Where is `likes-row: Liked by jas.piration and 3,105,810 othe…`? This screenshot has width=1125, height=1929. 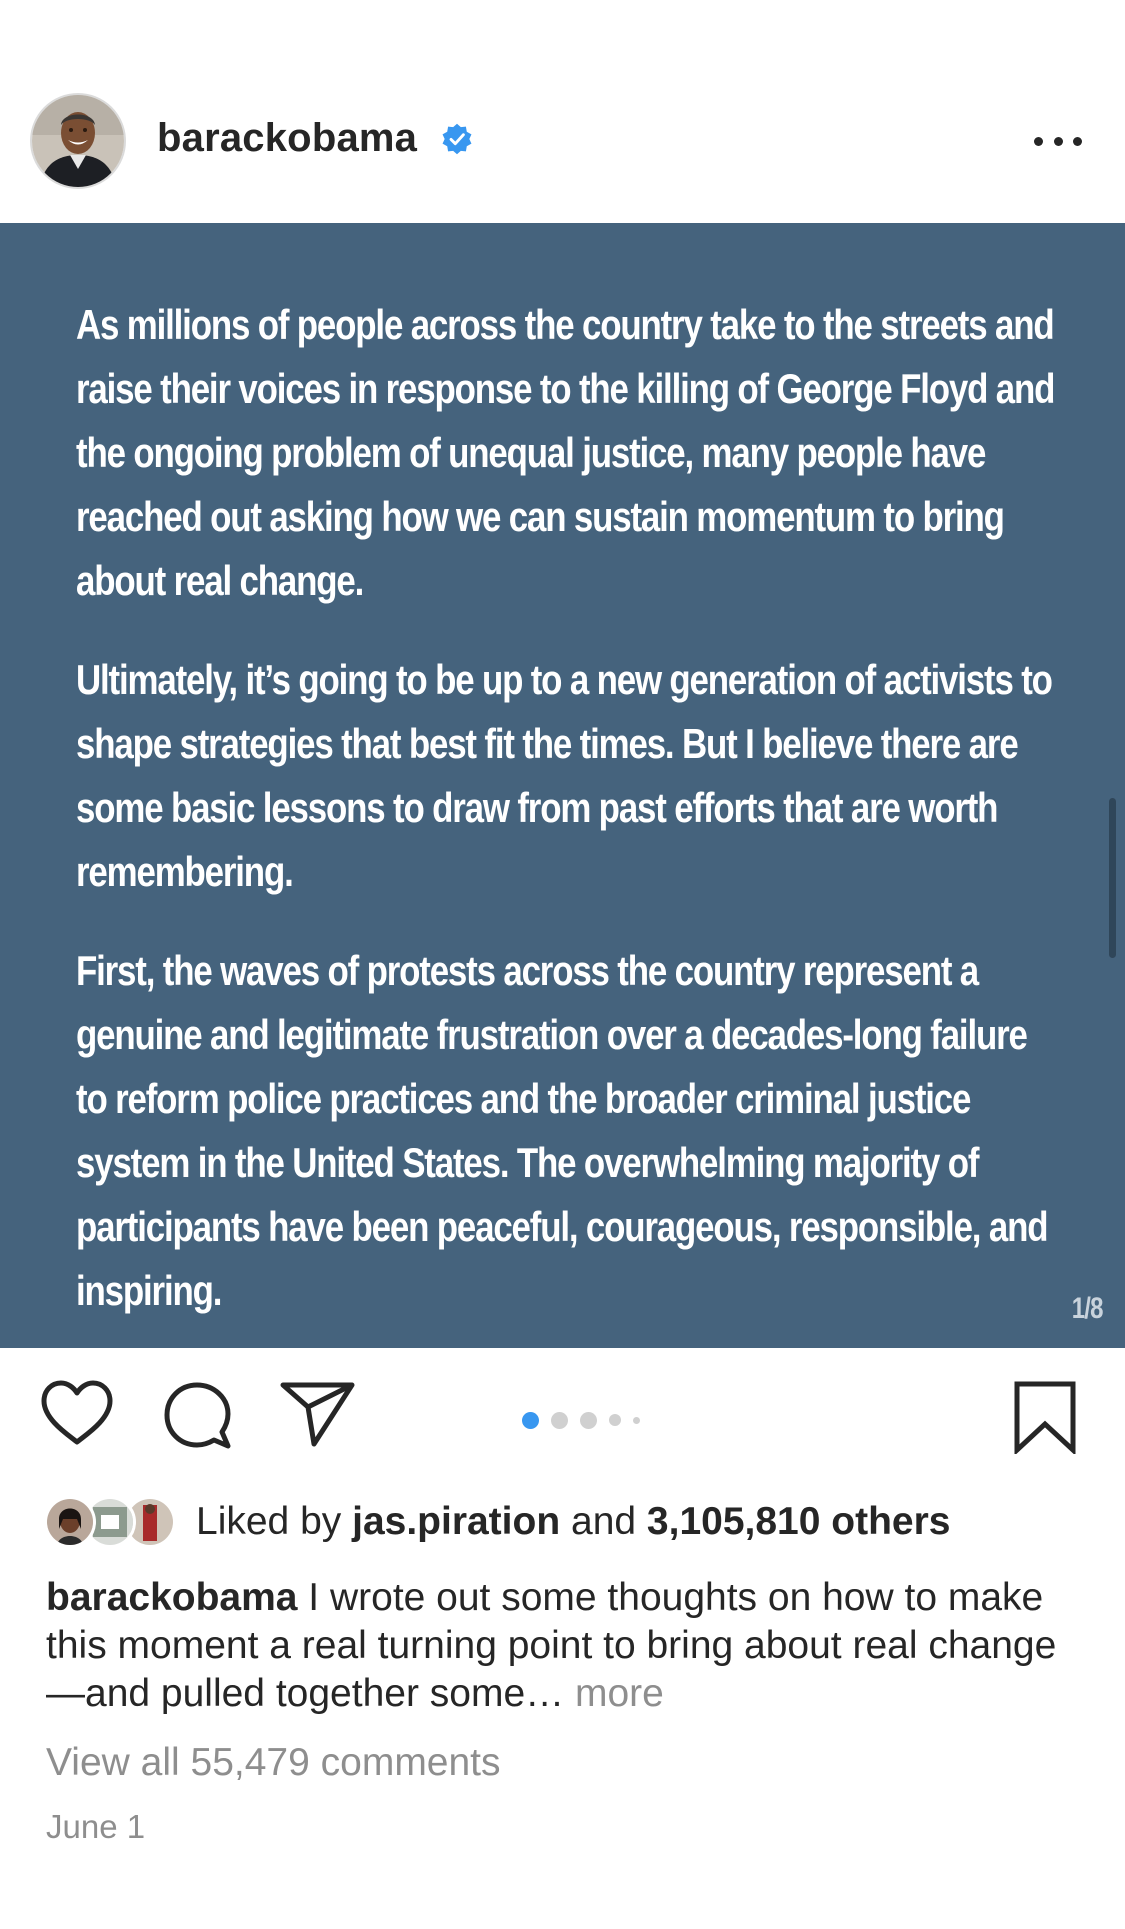
likes-row: Liked by jas.piration and 3,105,810 othe… is located at coordinates (569, 1522).